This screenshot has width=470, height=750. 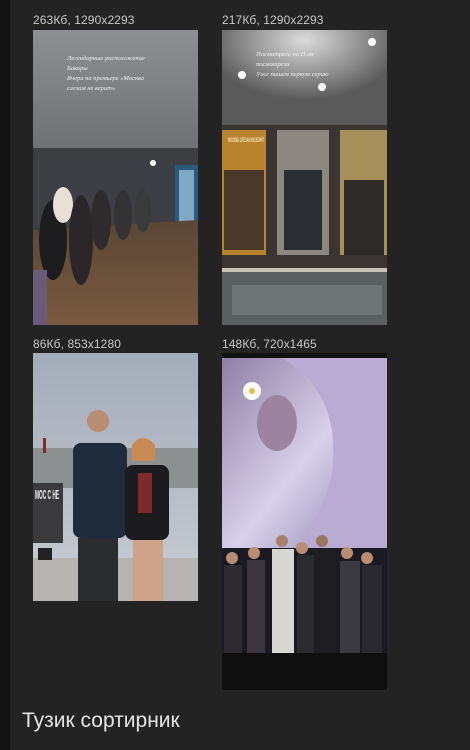 What do you see at coordinates (246, 141) in the screenshot?
I see `poster-title-text: МОСКВА СЛЕЗАМ НЕ ВЕРИТ` at bounding box center [246, 141].